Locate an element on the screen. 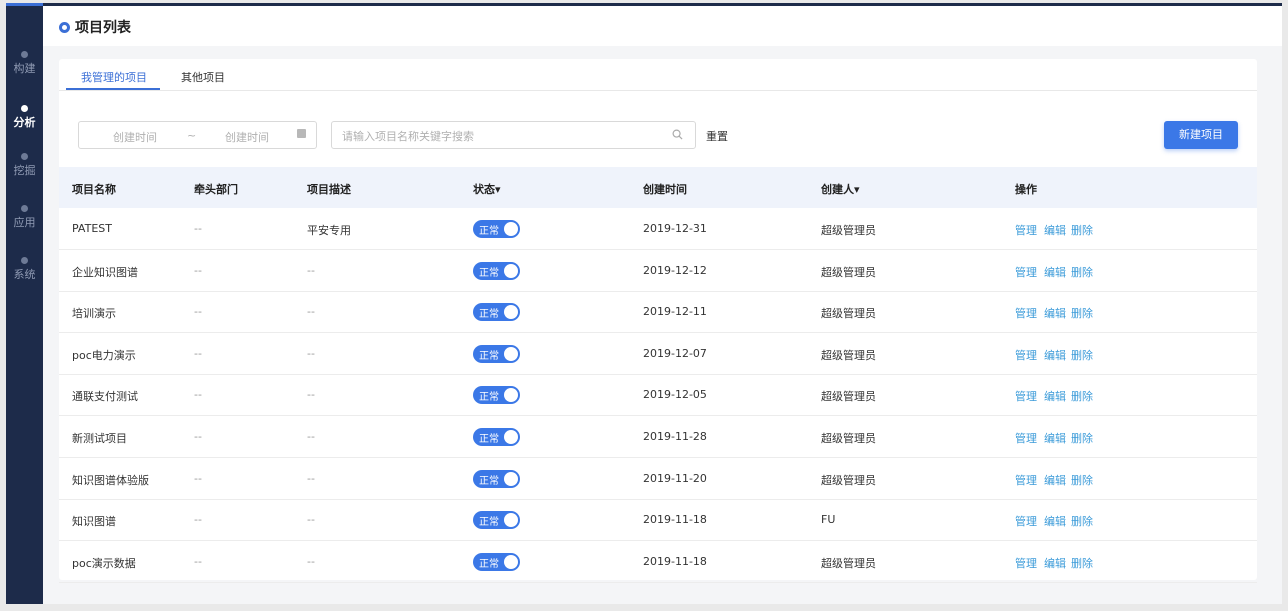 The height and width of the screenshot is (611, 1288). search-placeholder: 请输入项目名称关键字搜索 is located at coordinates (408, 136).